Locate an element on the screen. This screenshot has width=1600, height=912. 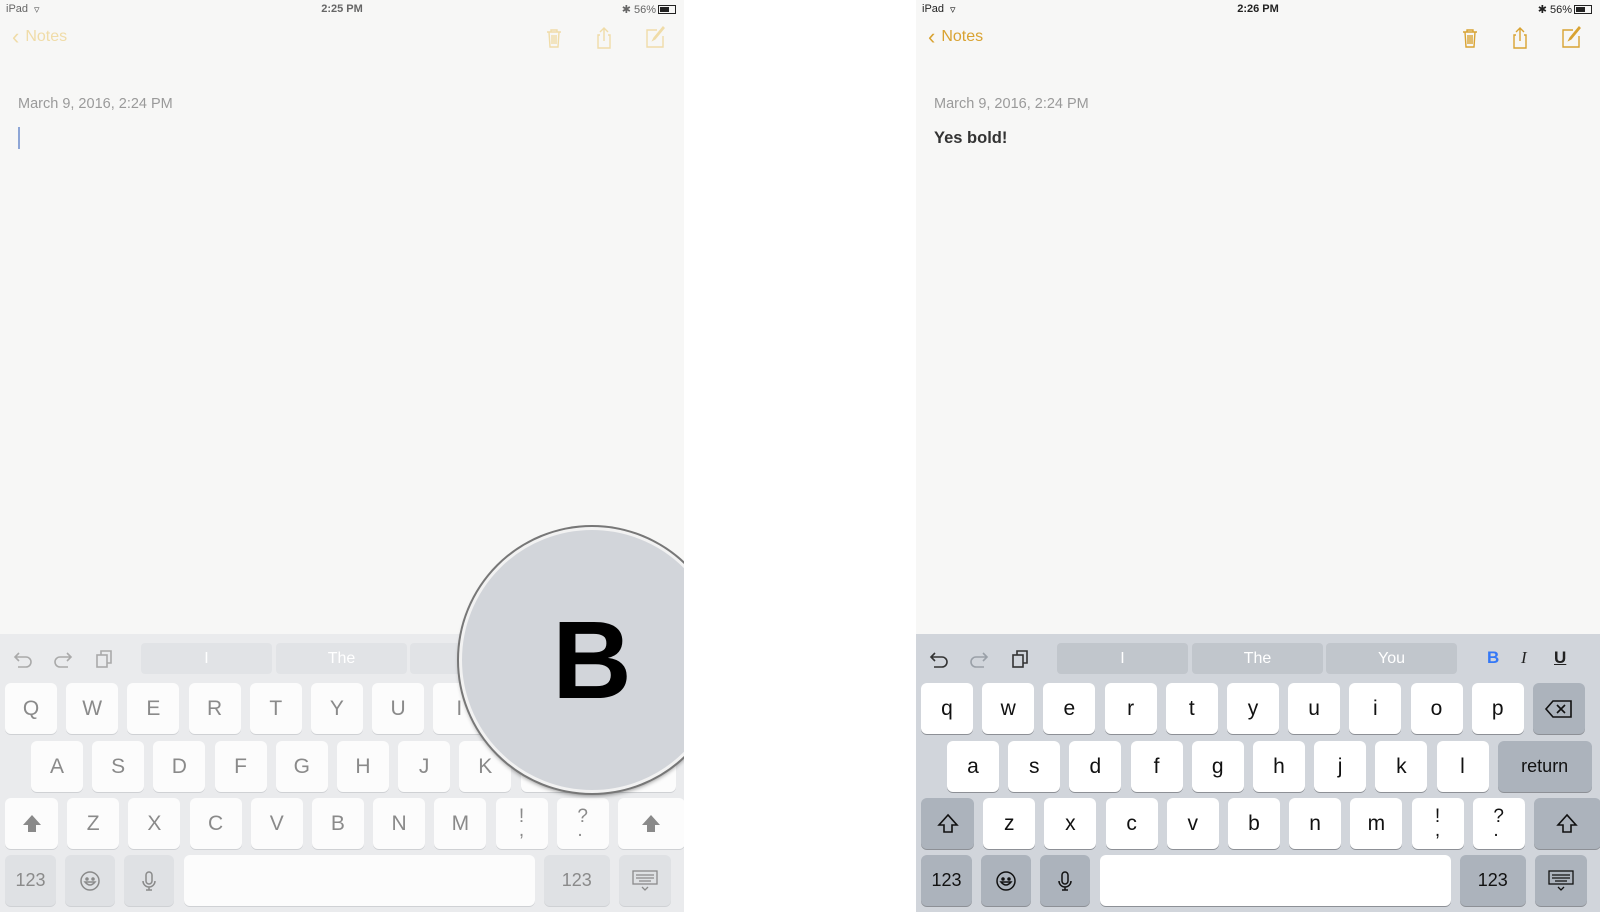
key-z: z is located at coordinates (1009, 823).